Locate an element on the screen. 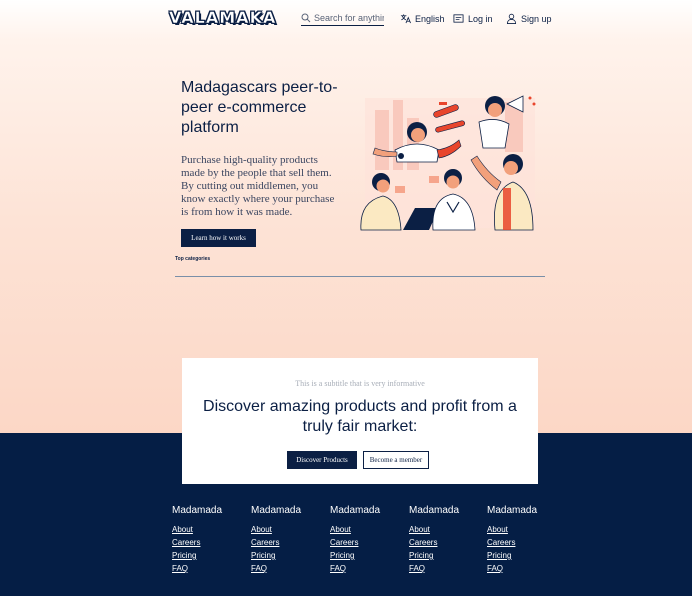  signup-label: Sign up is located at coordinates (536, 18).